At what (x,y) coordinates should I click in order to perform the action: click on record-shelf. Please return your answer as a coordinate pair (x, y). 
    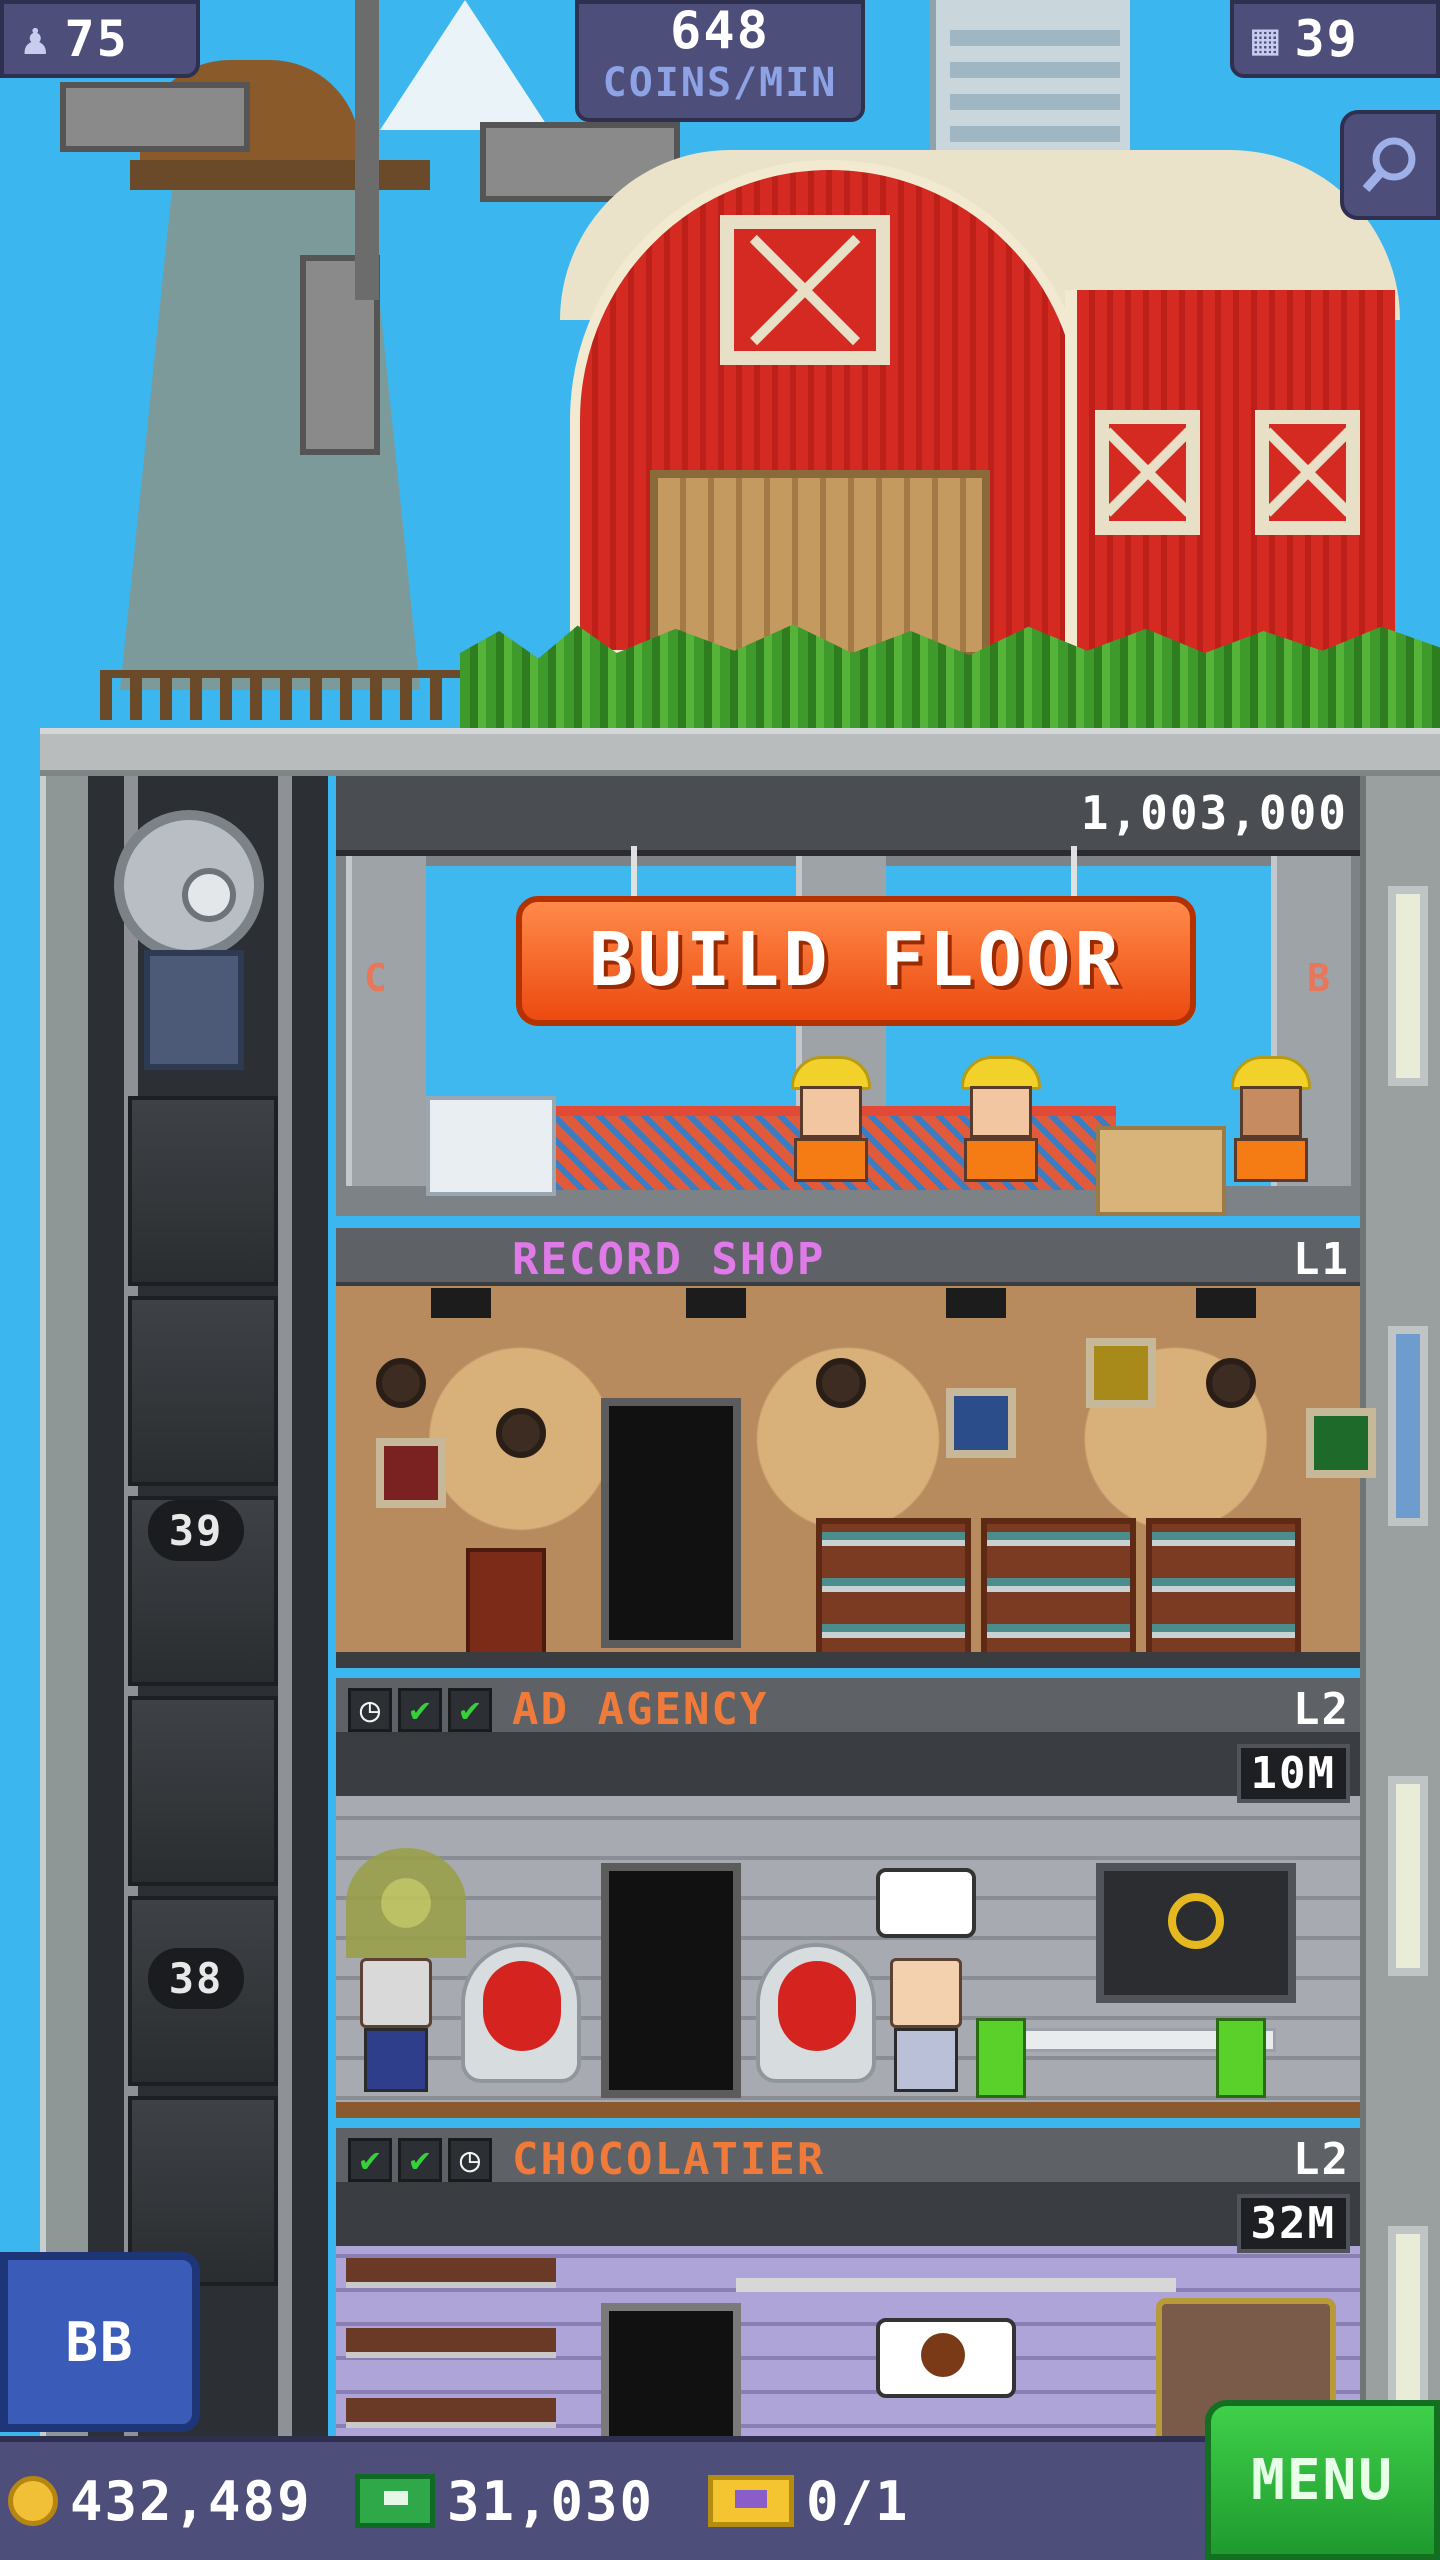
    Looking at the image, I should click on (1223, 1588).